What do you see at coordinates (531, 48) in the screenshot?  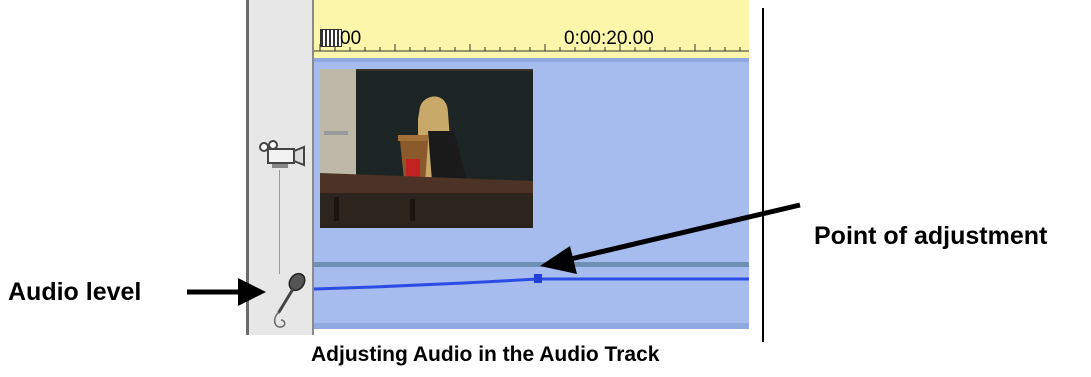 I see `ruler-ticks` at bounding box center [531, 48].